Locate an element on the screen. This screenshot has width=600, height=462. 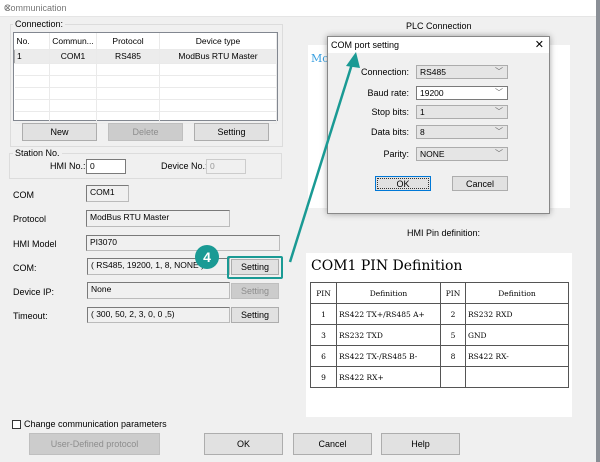
arrow-head is located at coordinates (353, 60).